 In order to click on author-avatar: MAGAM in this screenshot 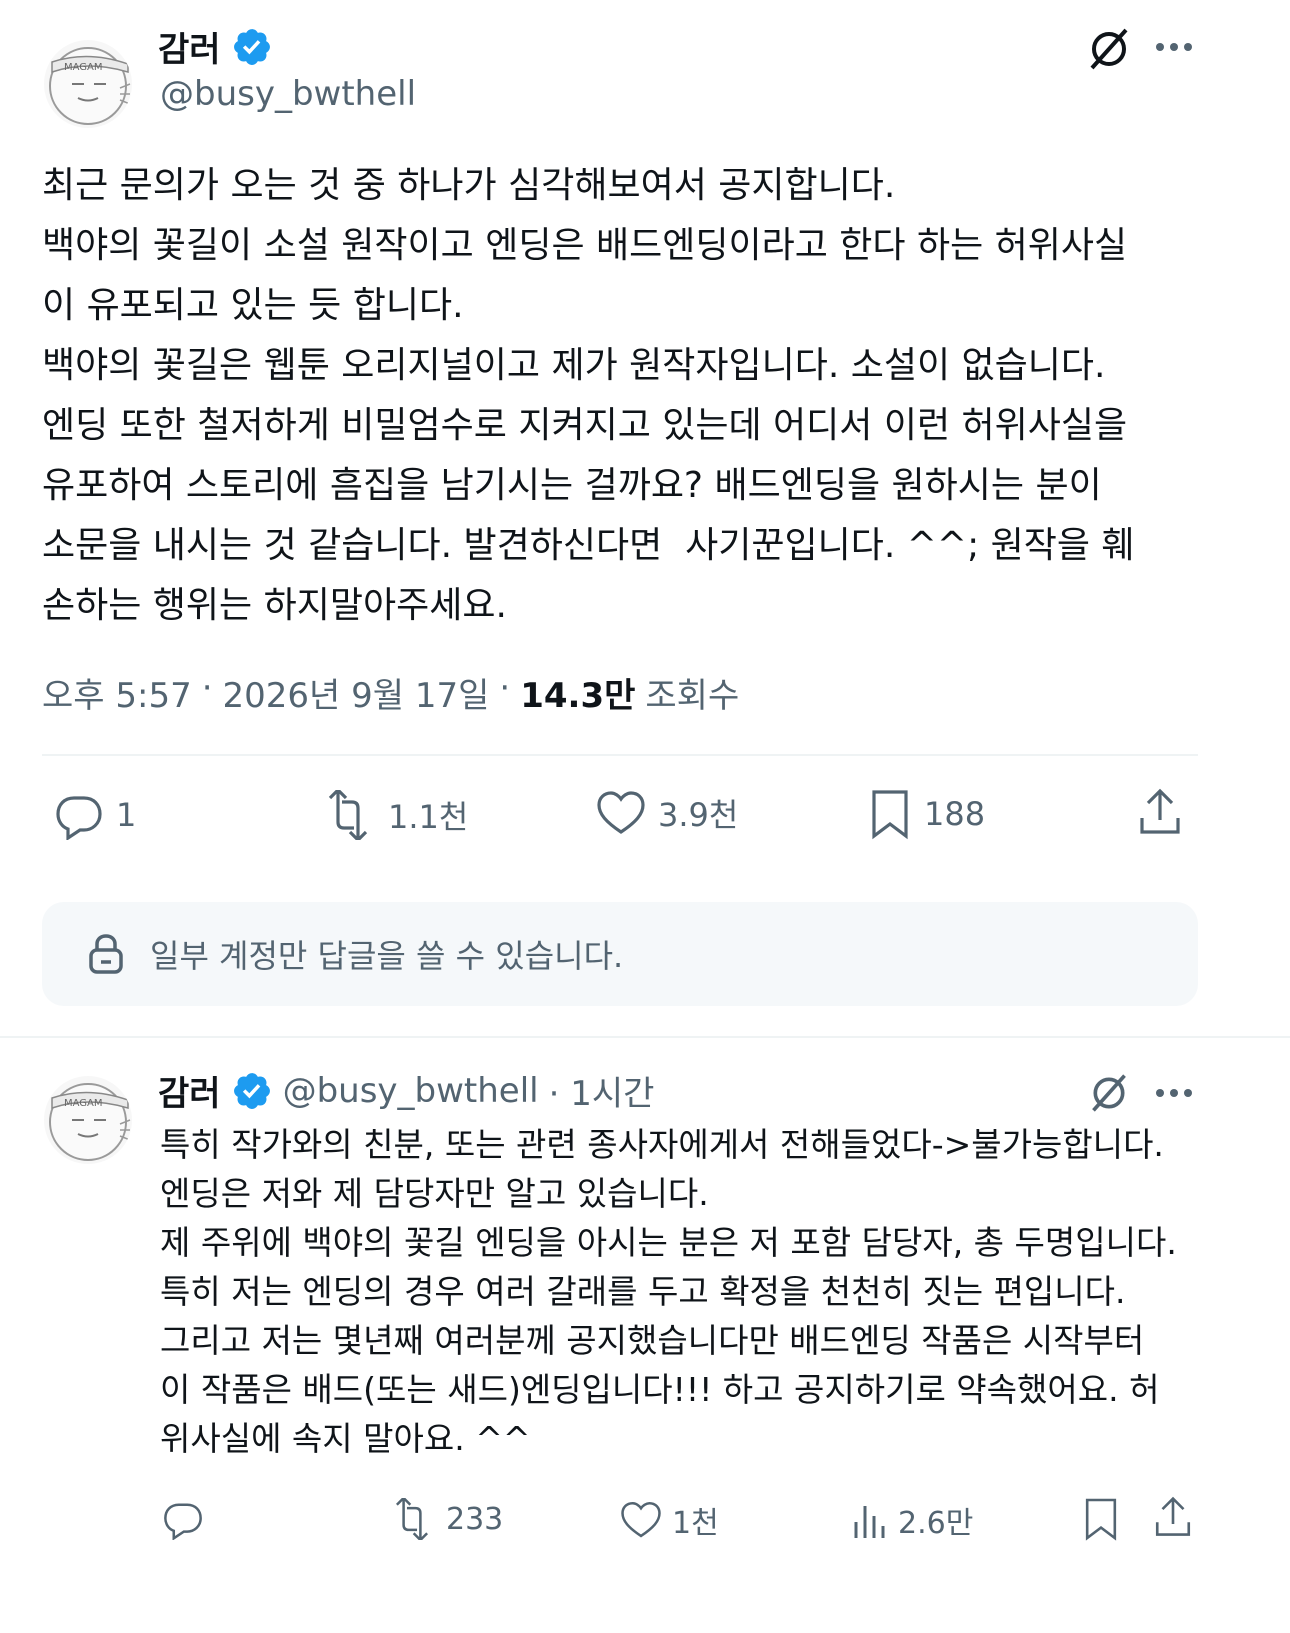, I will do `click(88, 84)`.